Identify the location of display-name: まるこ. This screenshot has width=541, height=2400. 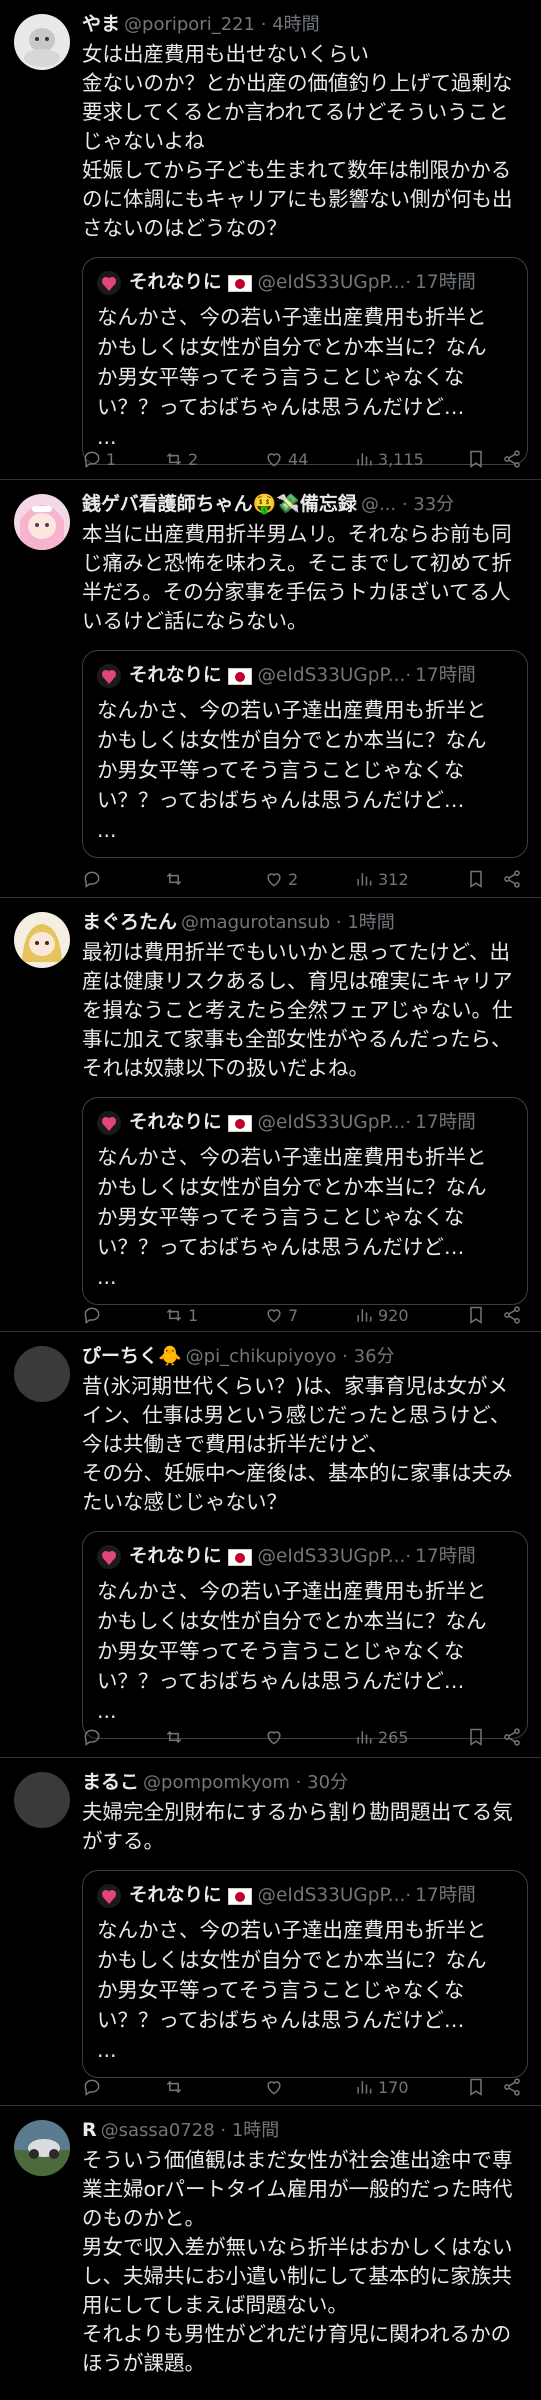
(110, 1782).